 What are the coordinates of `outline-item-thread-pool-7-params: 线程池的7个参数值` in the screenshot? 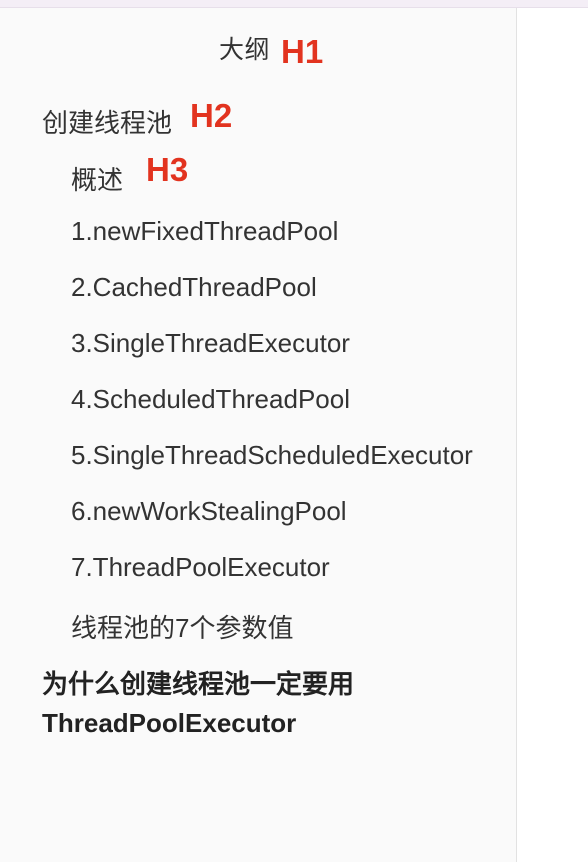 It's located at (182, 626).